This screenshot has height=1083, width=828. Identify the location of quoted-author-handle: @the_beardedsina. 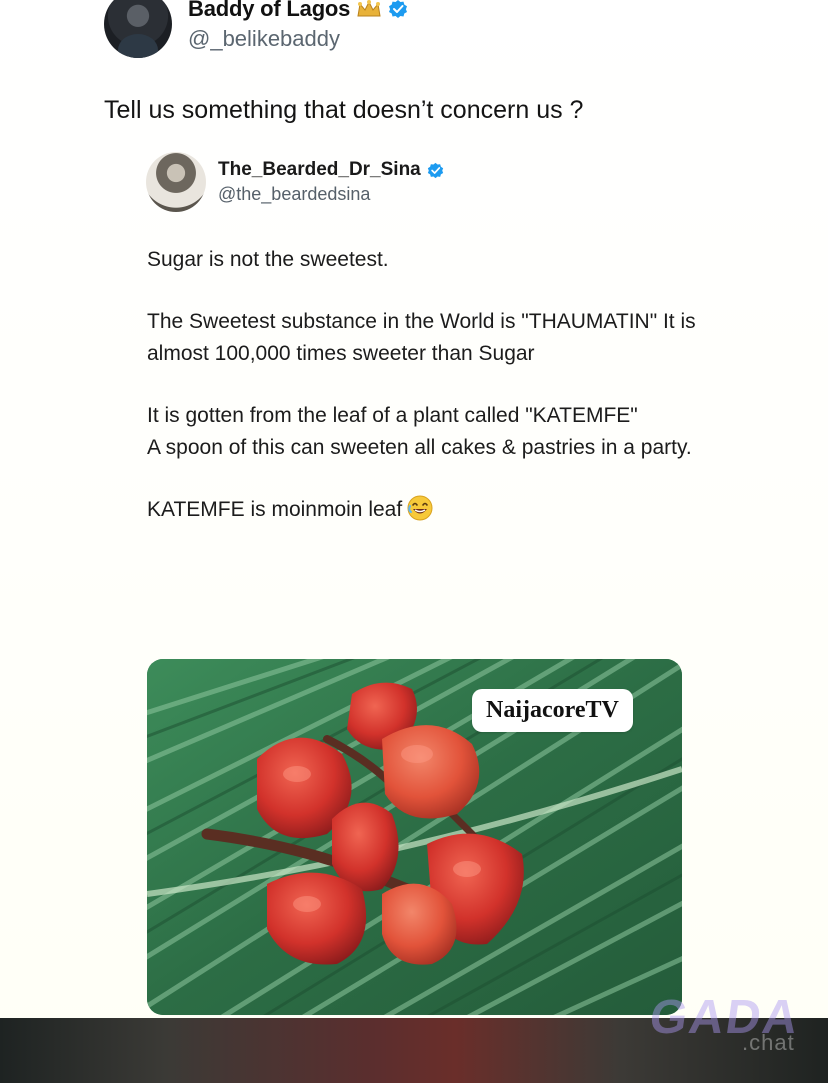
(331, 194).